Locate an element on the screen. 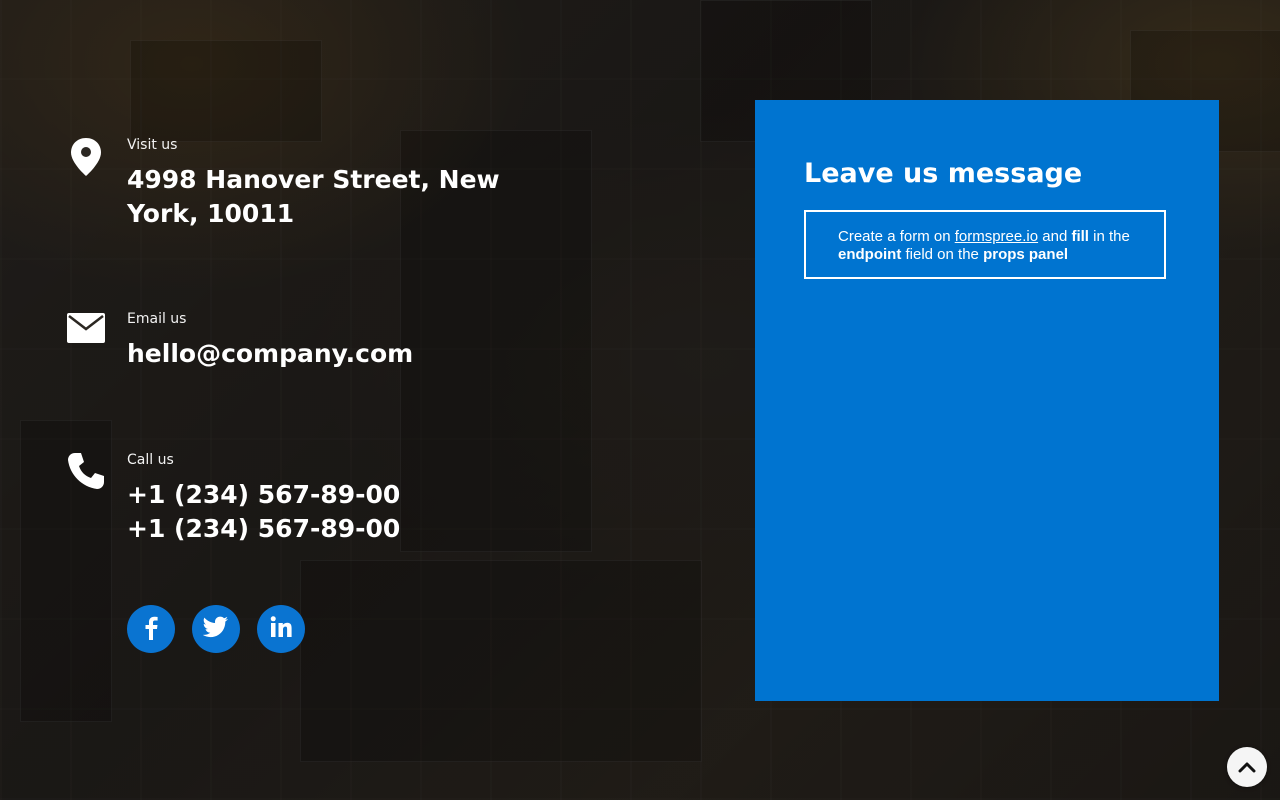 The image size is (1280, 800). twitter-button is located at coordinates (216, 629).